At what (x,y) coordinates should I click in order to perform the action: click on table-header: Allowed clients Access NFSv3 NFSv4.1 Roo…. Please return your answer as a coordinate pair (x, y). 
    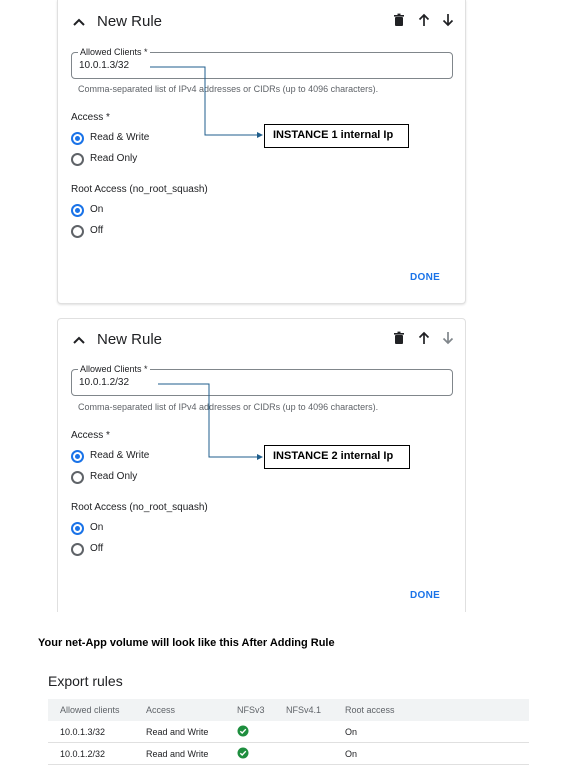
    Looking at the image, I should click on (288, 710).